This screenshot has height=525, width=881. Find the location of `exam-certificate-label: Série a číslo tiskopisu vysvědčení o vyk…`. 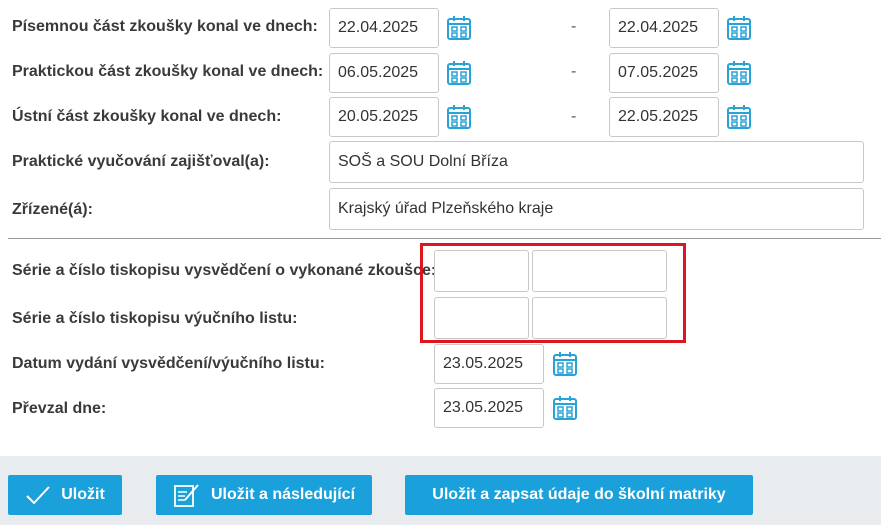

exam-certificate-label: Série a číslo tiskopisu vysvědčení o vyk… is located at coordinates (224, 270).